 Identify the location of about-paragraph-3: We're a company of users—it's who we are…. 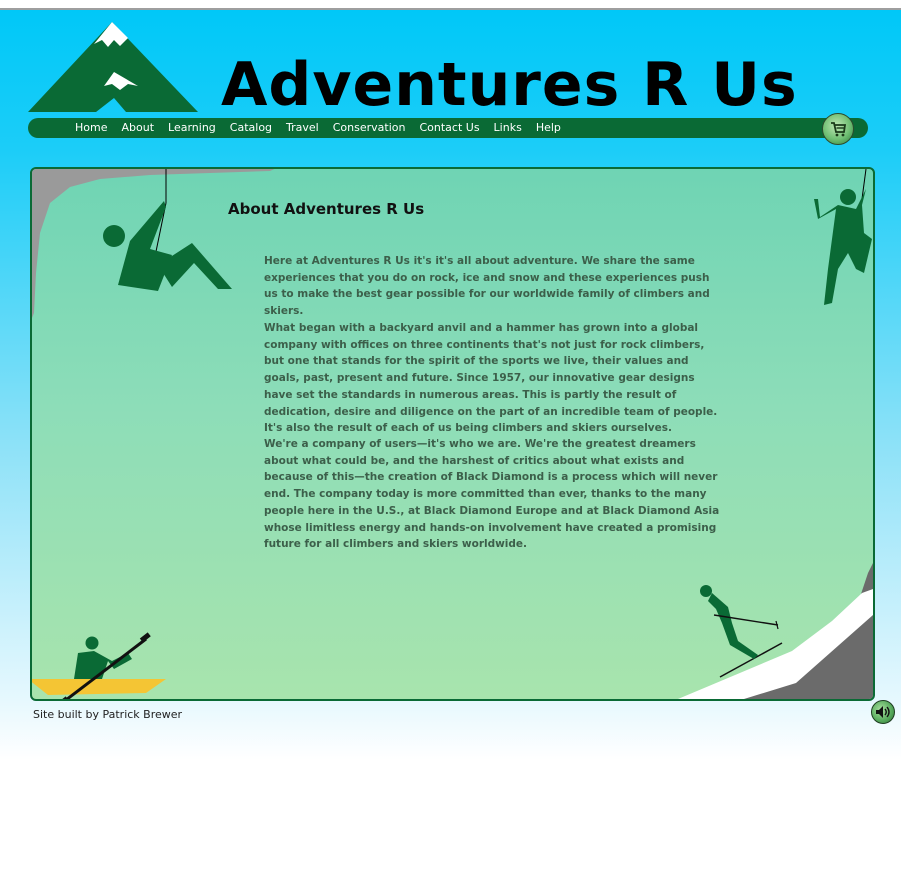
(492, 494).